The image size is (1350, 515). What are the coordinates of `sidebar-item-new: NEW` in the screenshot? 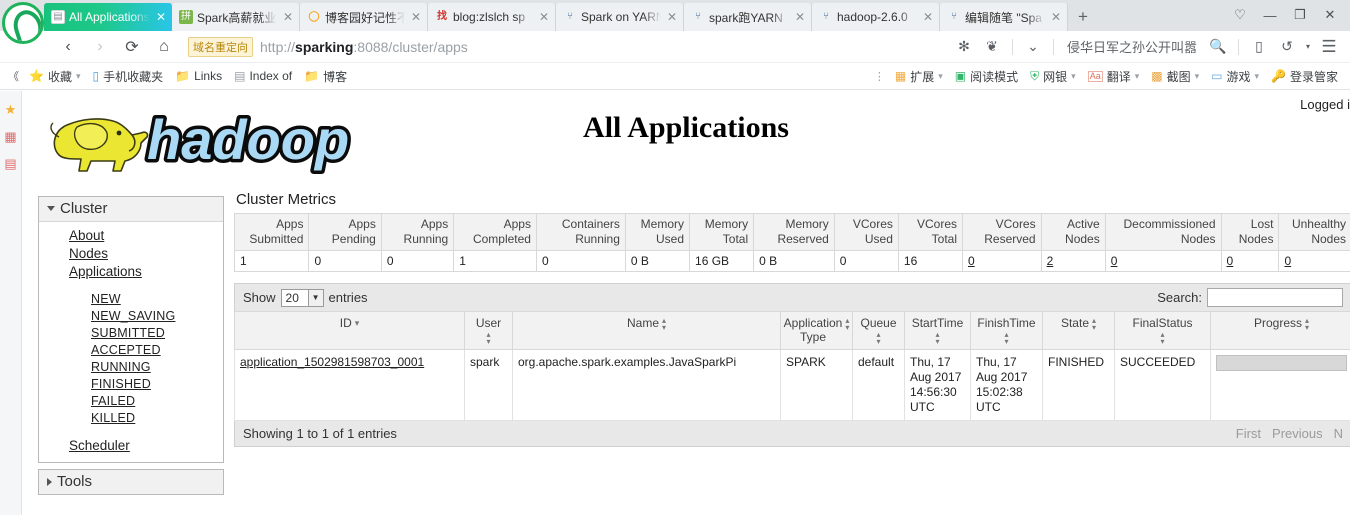 It's located at (131, 298).